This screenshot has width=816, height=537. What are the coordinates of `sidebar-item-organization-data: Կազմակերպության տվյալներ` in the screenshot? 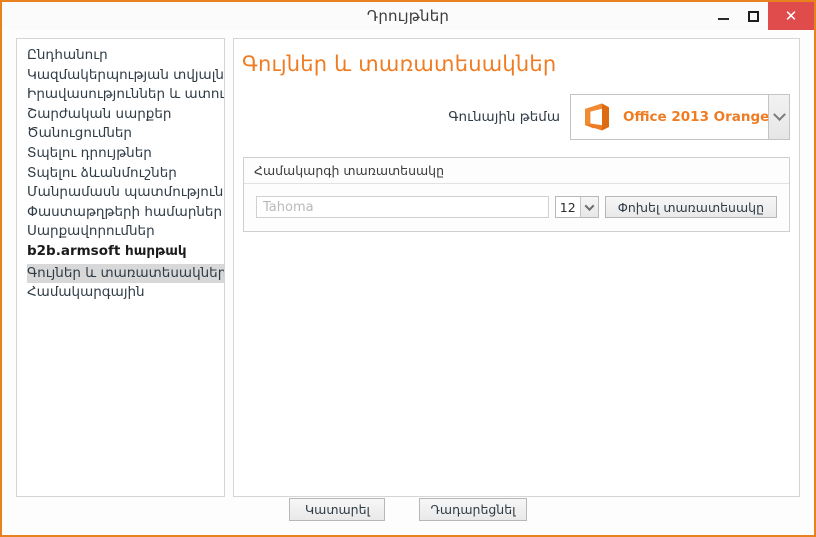 It's located at (120, 76).